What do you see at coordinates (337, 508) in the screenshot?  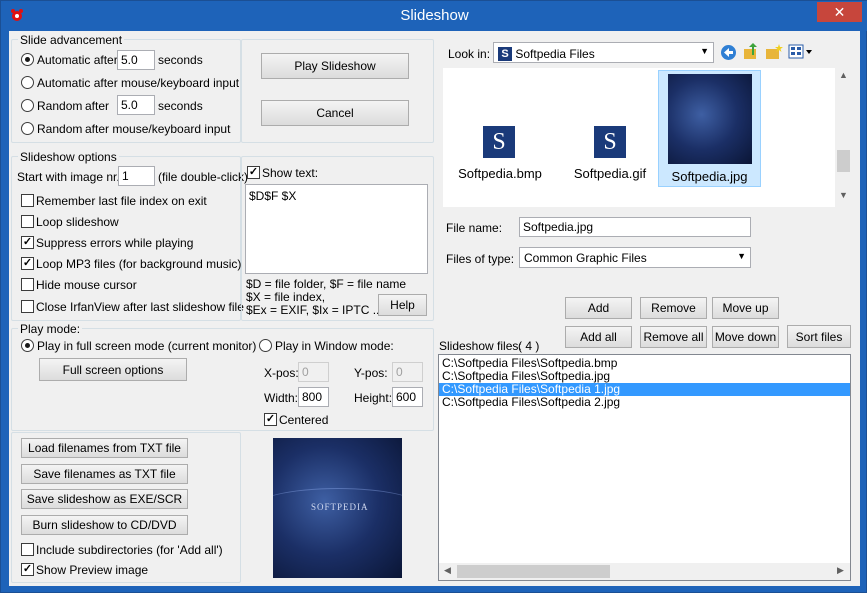 I see `preview-image: SOFTPEDIA` at bounding box center [337, 508].